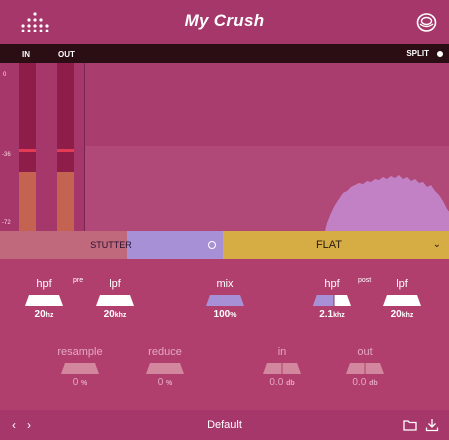 Image resolution: width=449 pixels, height=440 pixels. I want to click on pre-hpf-value: 20hz, so click(44, 314).